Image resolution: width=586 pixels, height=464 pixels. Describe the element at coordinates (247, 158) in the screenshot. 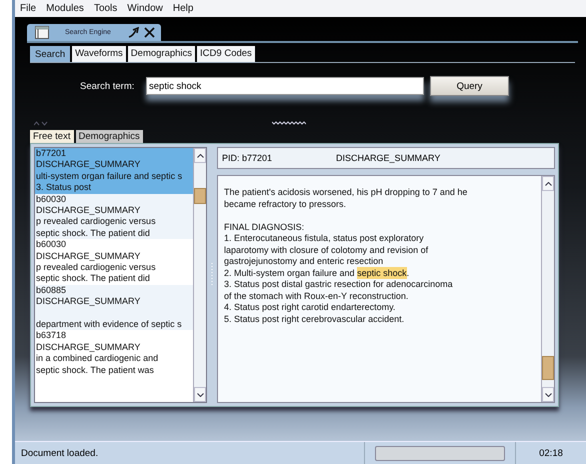

I see `document-pid: PID: b77201` at that location.